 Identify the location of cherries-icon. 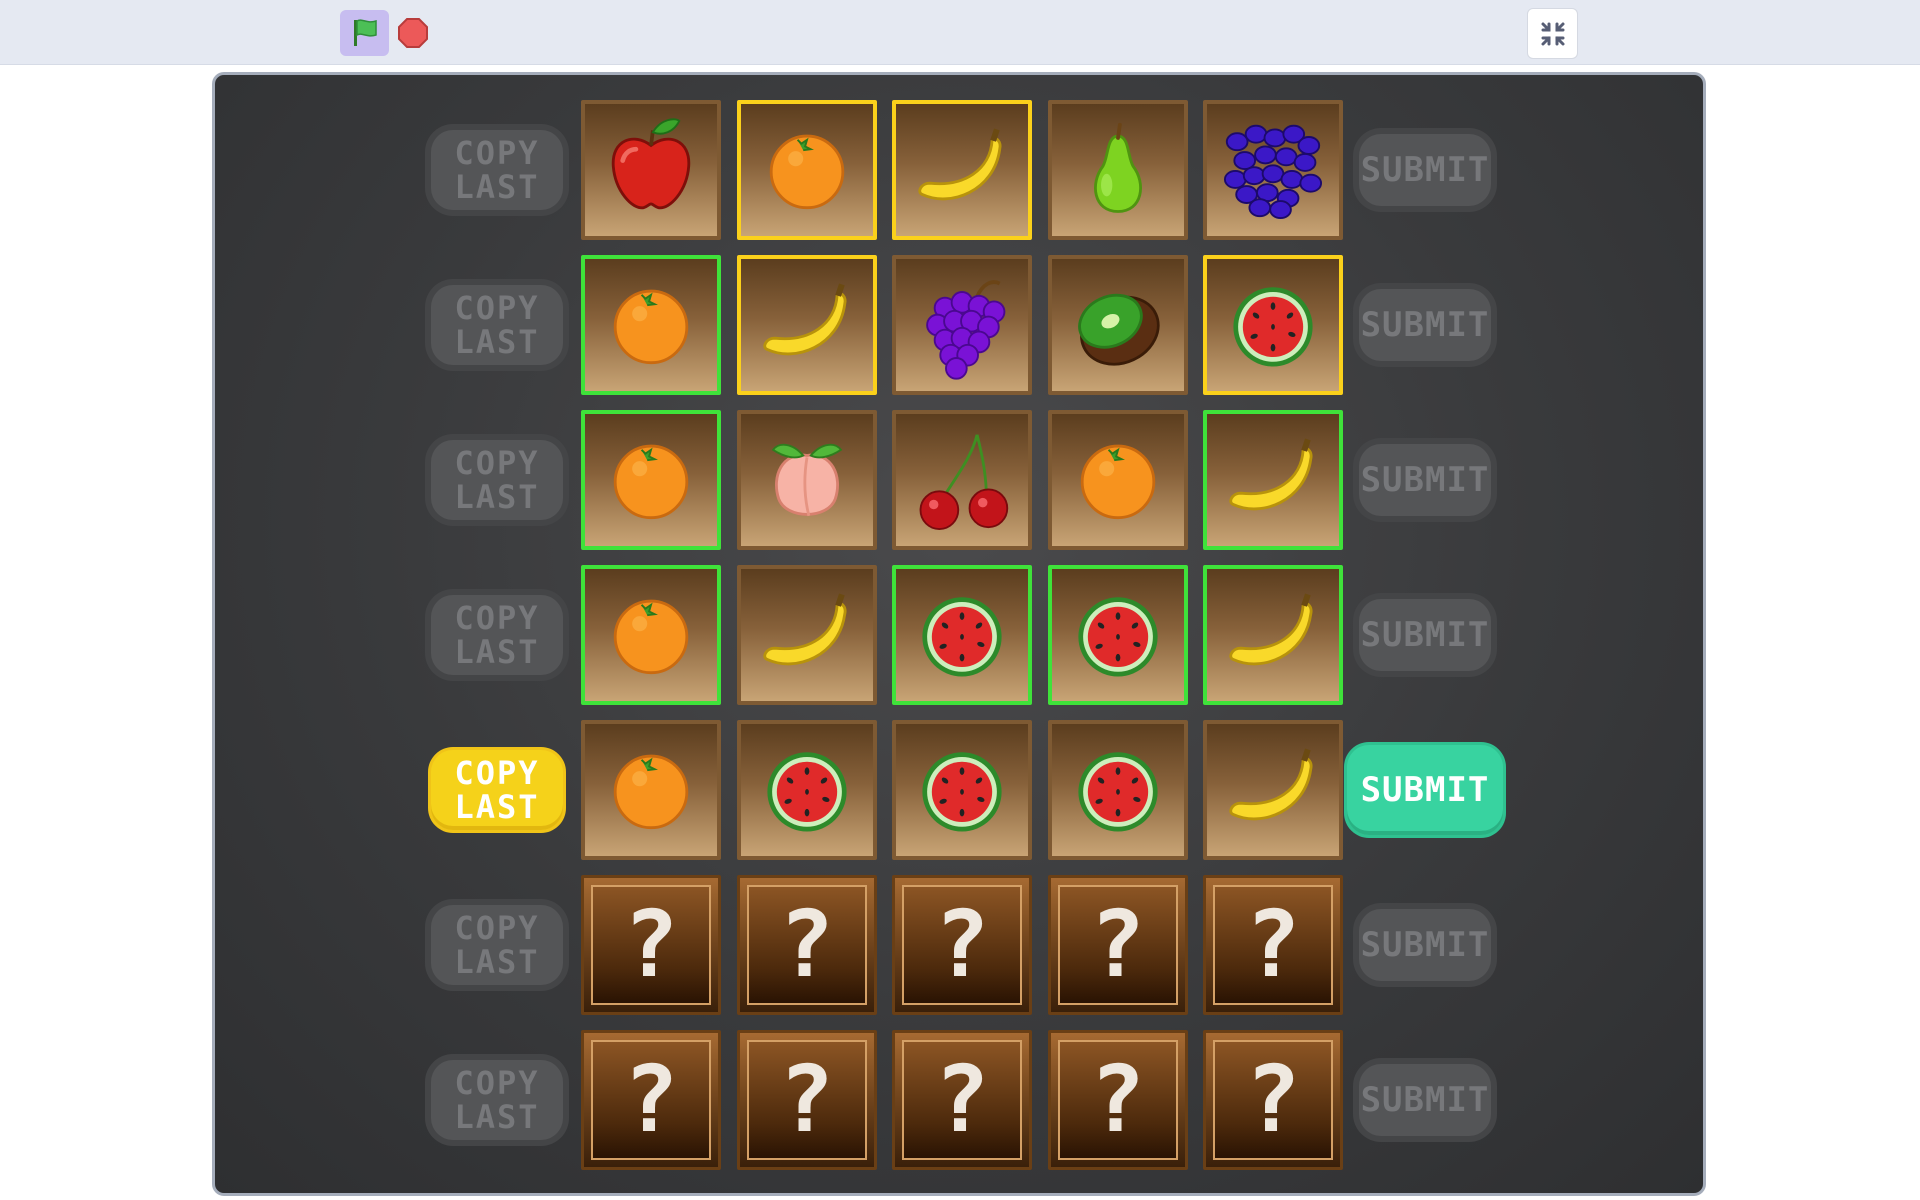
(964, 481).